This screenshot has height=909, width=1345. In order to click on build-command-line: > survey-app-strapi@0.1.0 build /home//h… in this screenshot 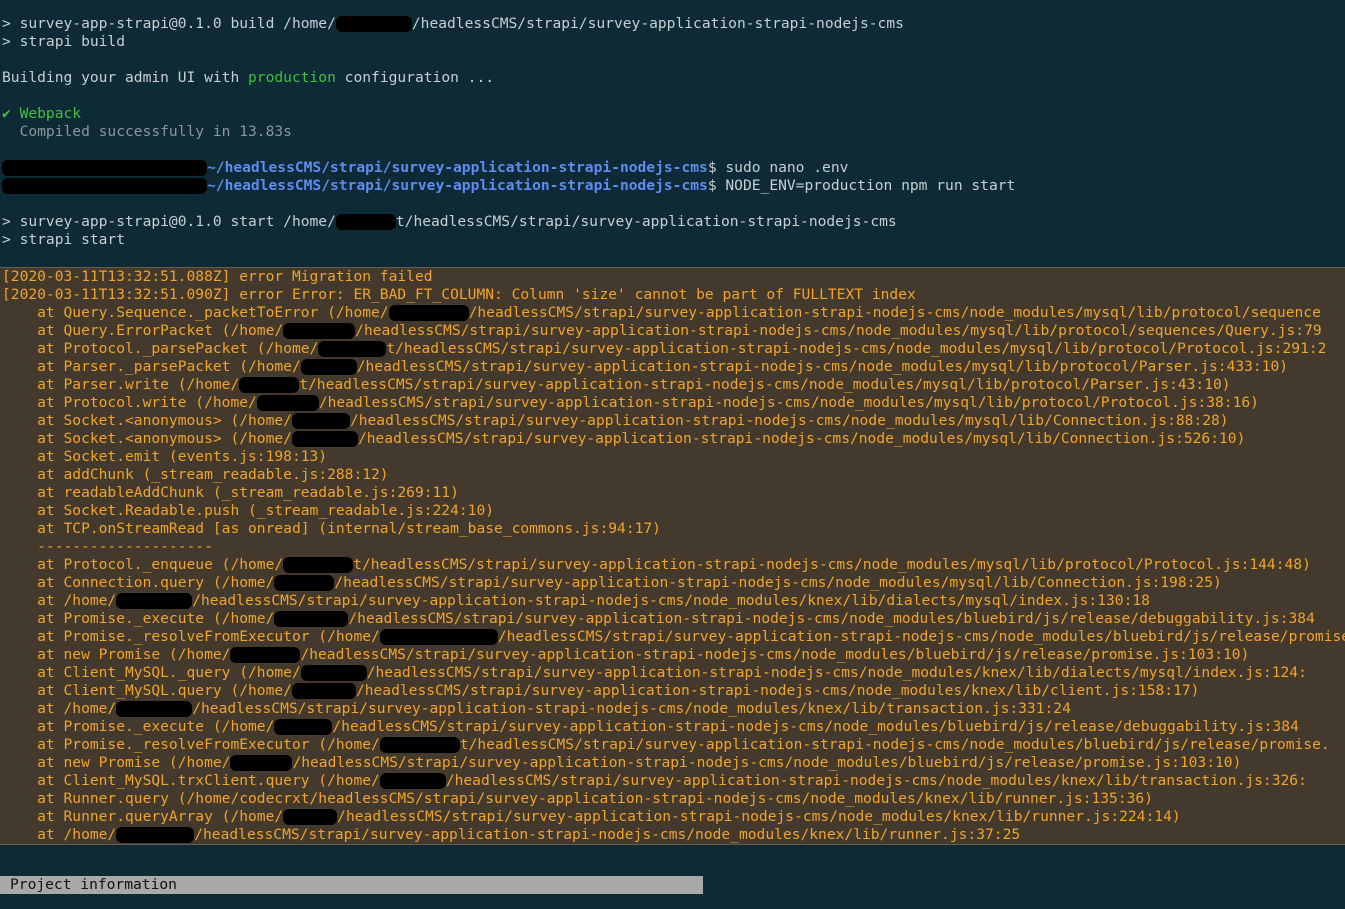, I will do `click(453, 23)`.